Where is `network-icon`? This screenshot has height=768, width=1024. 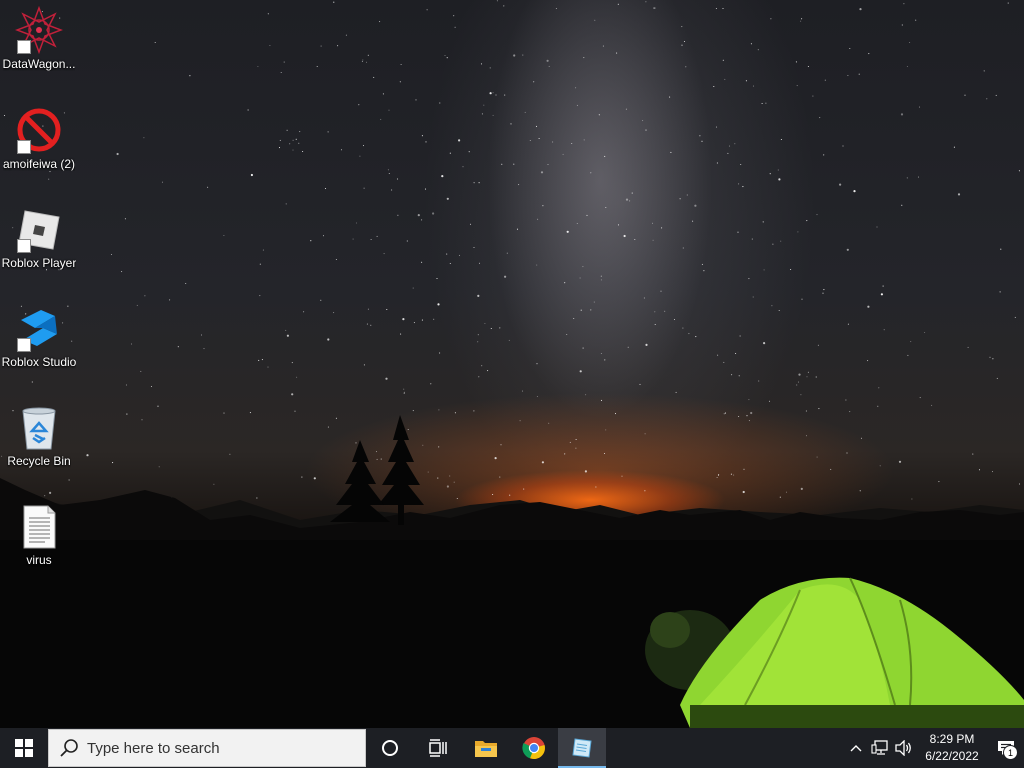 network-icon is located at coordinates (879, 747).